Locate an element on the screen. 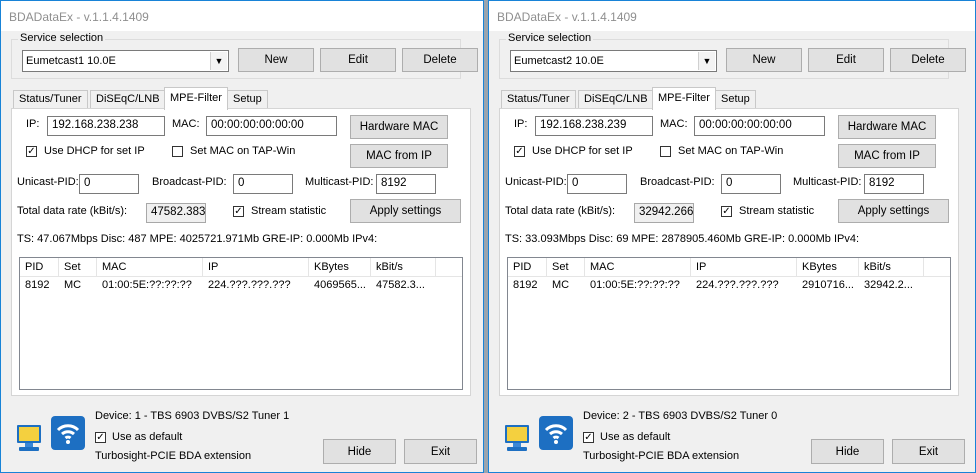  ip-input: 192.168.238.238 is located at coordinates (106, 126).